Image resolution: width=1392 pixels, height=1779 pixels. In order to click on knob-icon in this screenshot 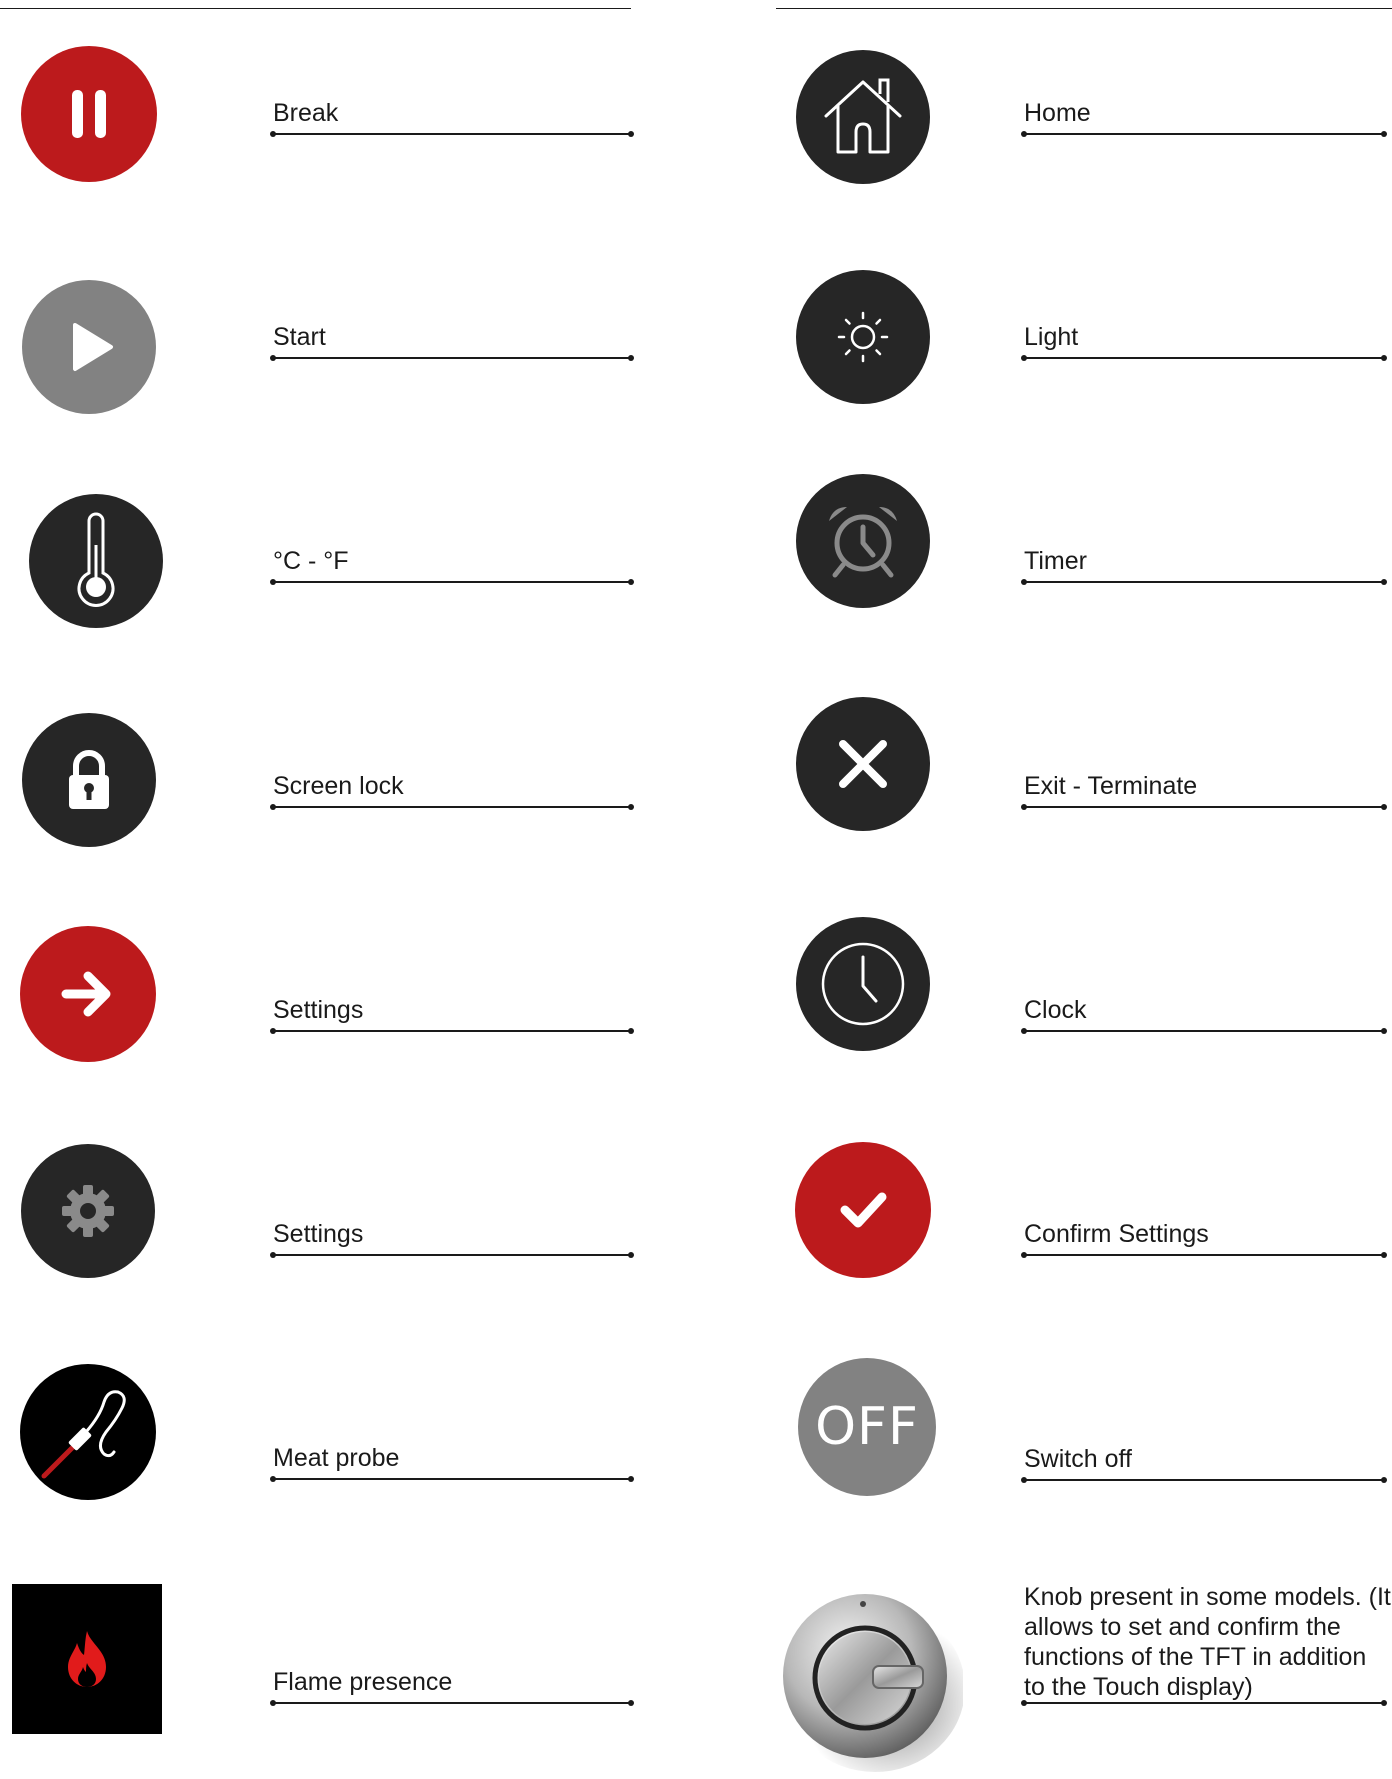, I will do `click(869, 1679)`.